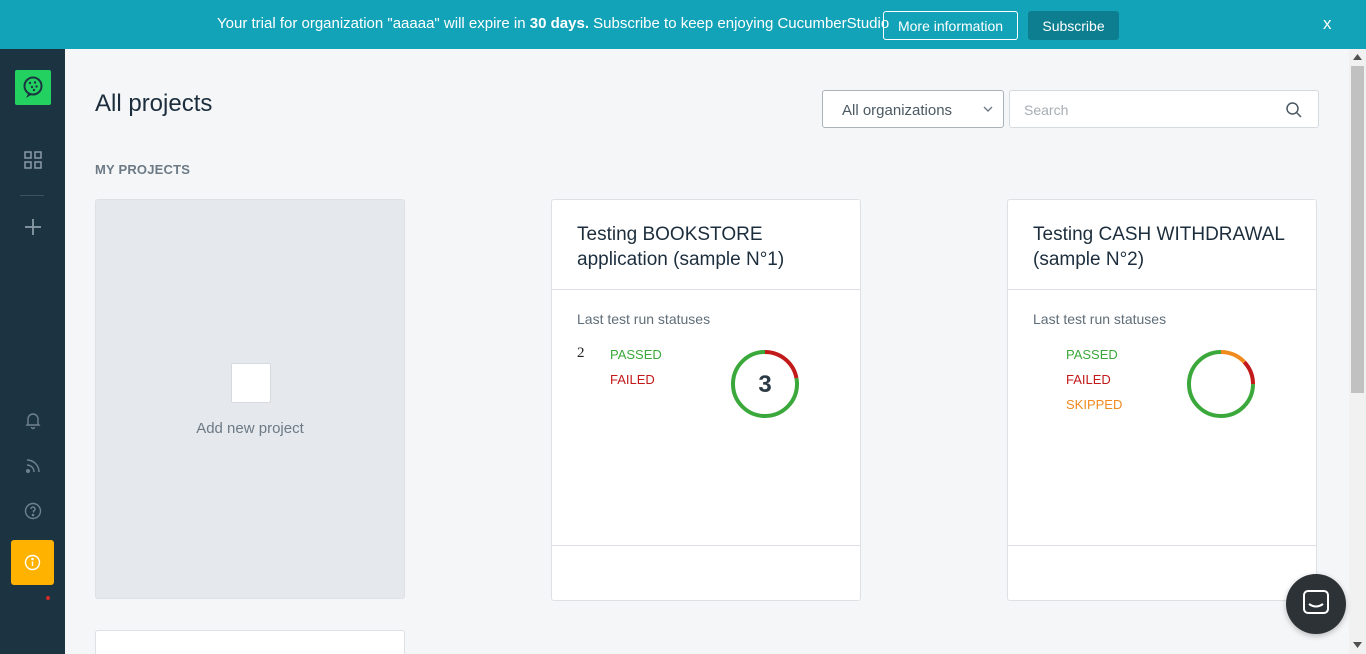 The width and height of the screenshot is (1366, 654). I want to click on passed-count: 2, so click(581, 353).